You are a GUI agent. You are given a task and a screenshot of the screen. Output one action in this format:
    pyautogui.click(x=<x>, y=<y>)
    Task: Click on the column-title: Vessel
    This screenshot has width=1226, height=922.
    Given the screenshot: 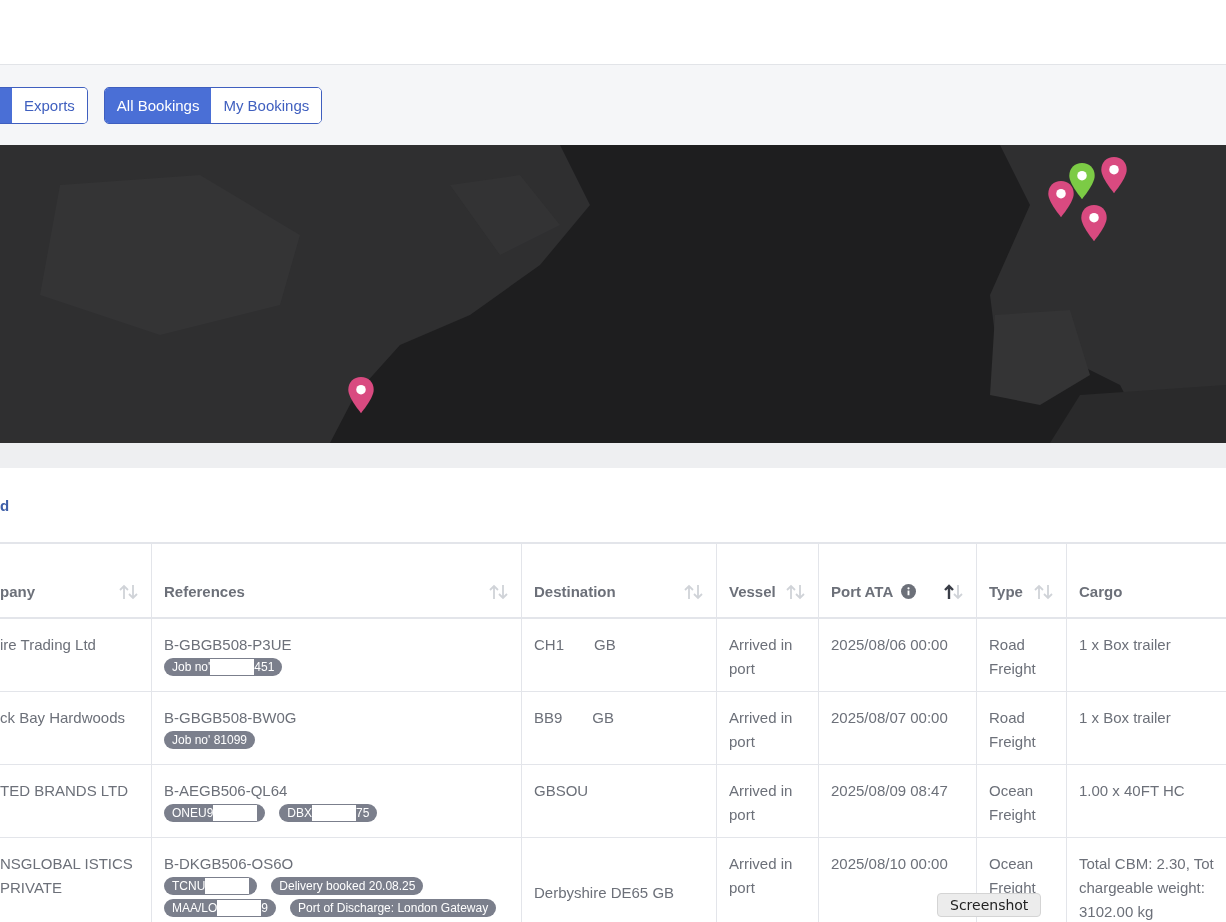 What is the action you would take?
    pyautogui.click(x=752, y=591)
    